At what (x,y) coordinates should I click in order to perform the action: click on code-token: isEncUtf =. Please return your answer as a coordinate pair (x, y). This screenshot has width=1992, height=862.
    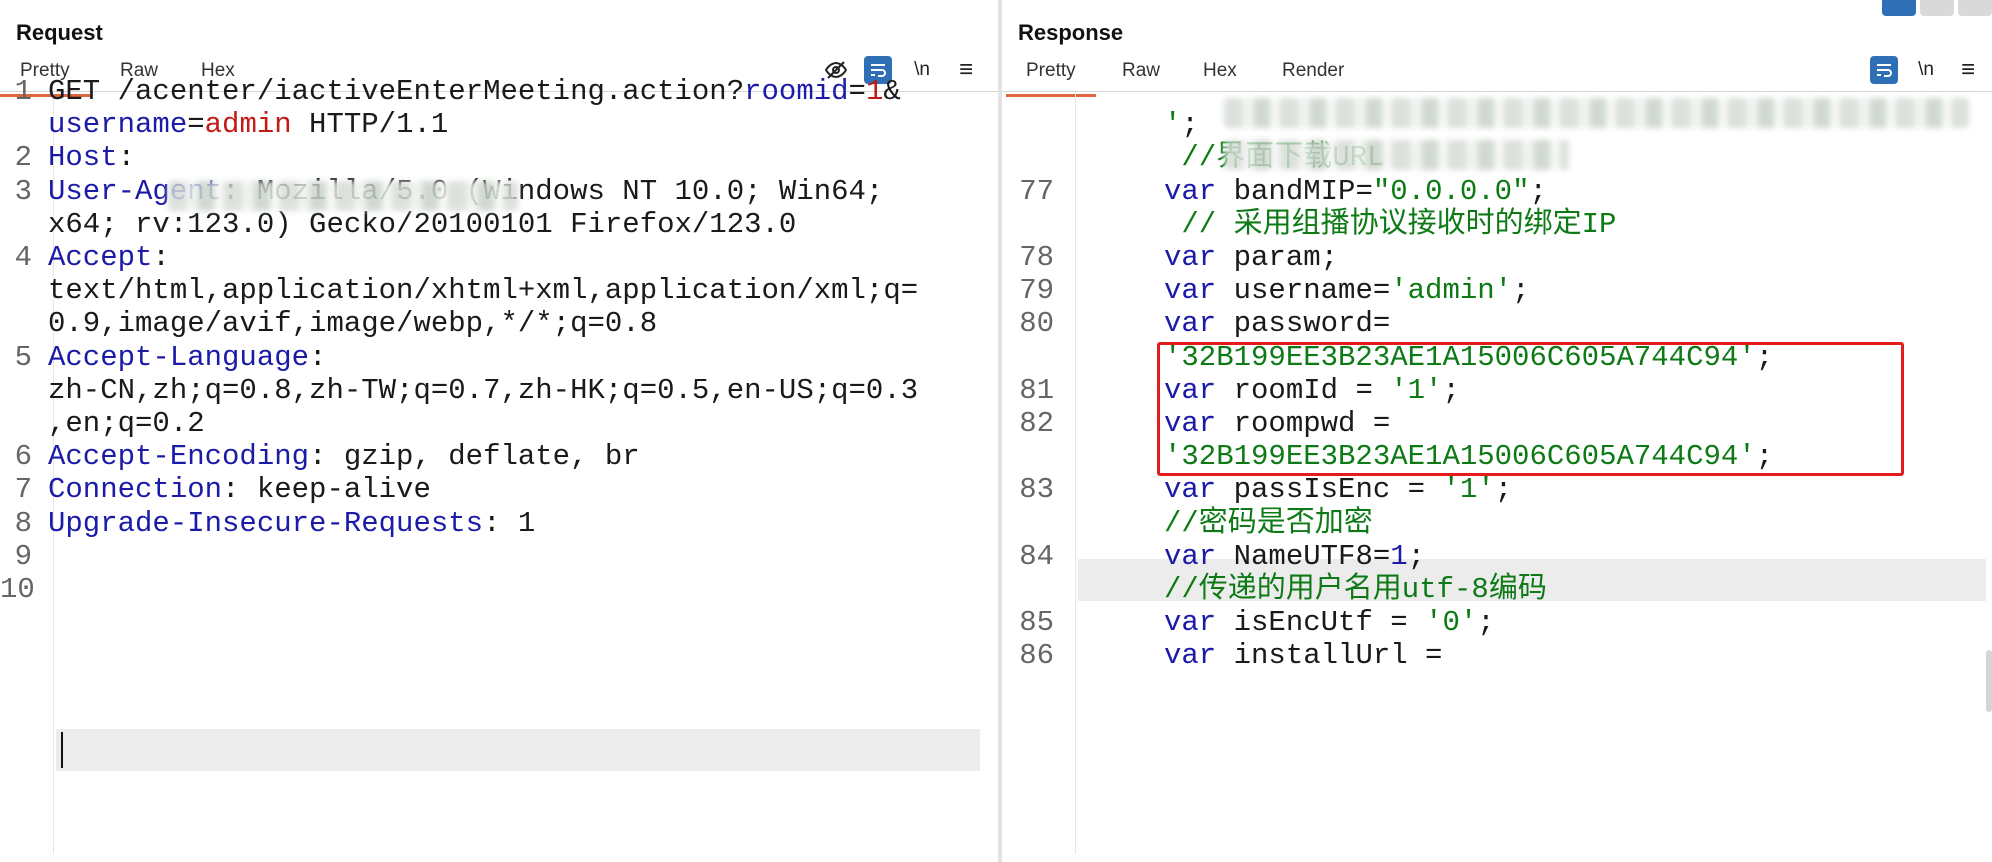
    Looking at the image, I should click on (1321, 623).